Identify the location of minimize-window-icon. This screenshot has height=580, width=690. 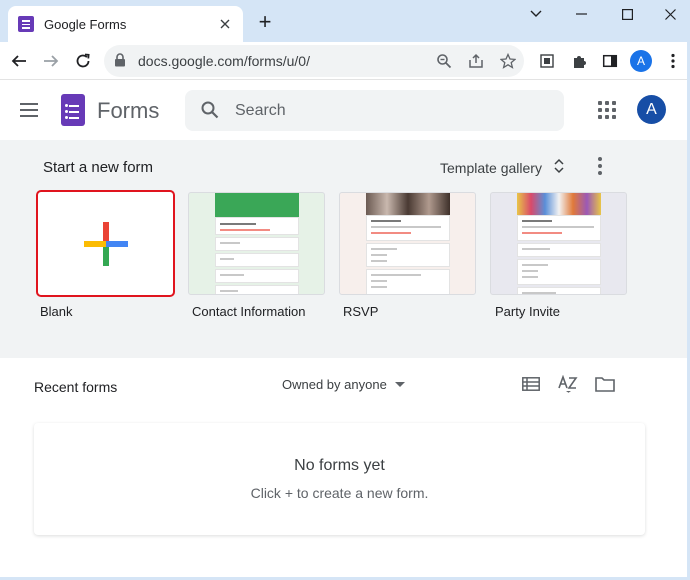
(581, 14).